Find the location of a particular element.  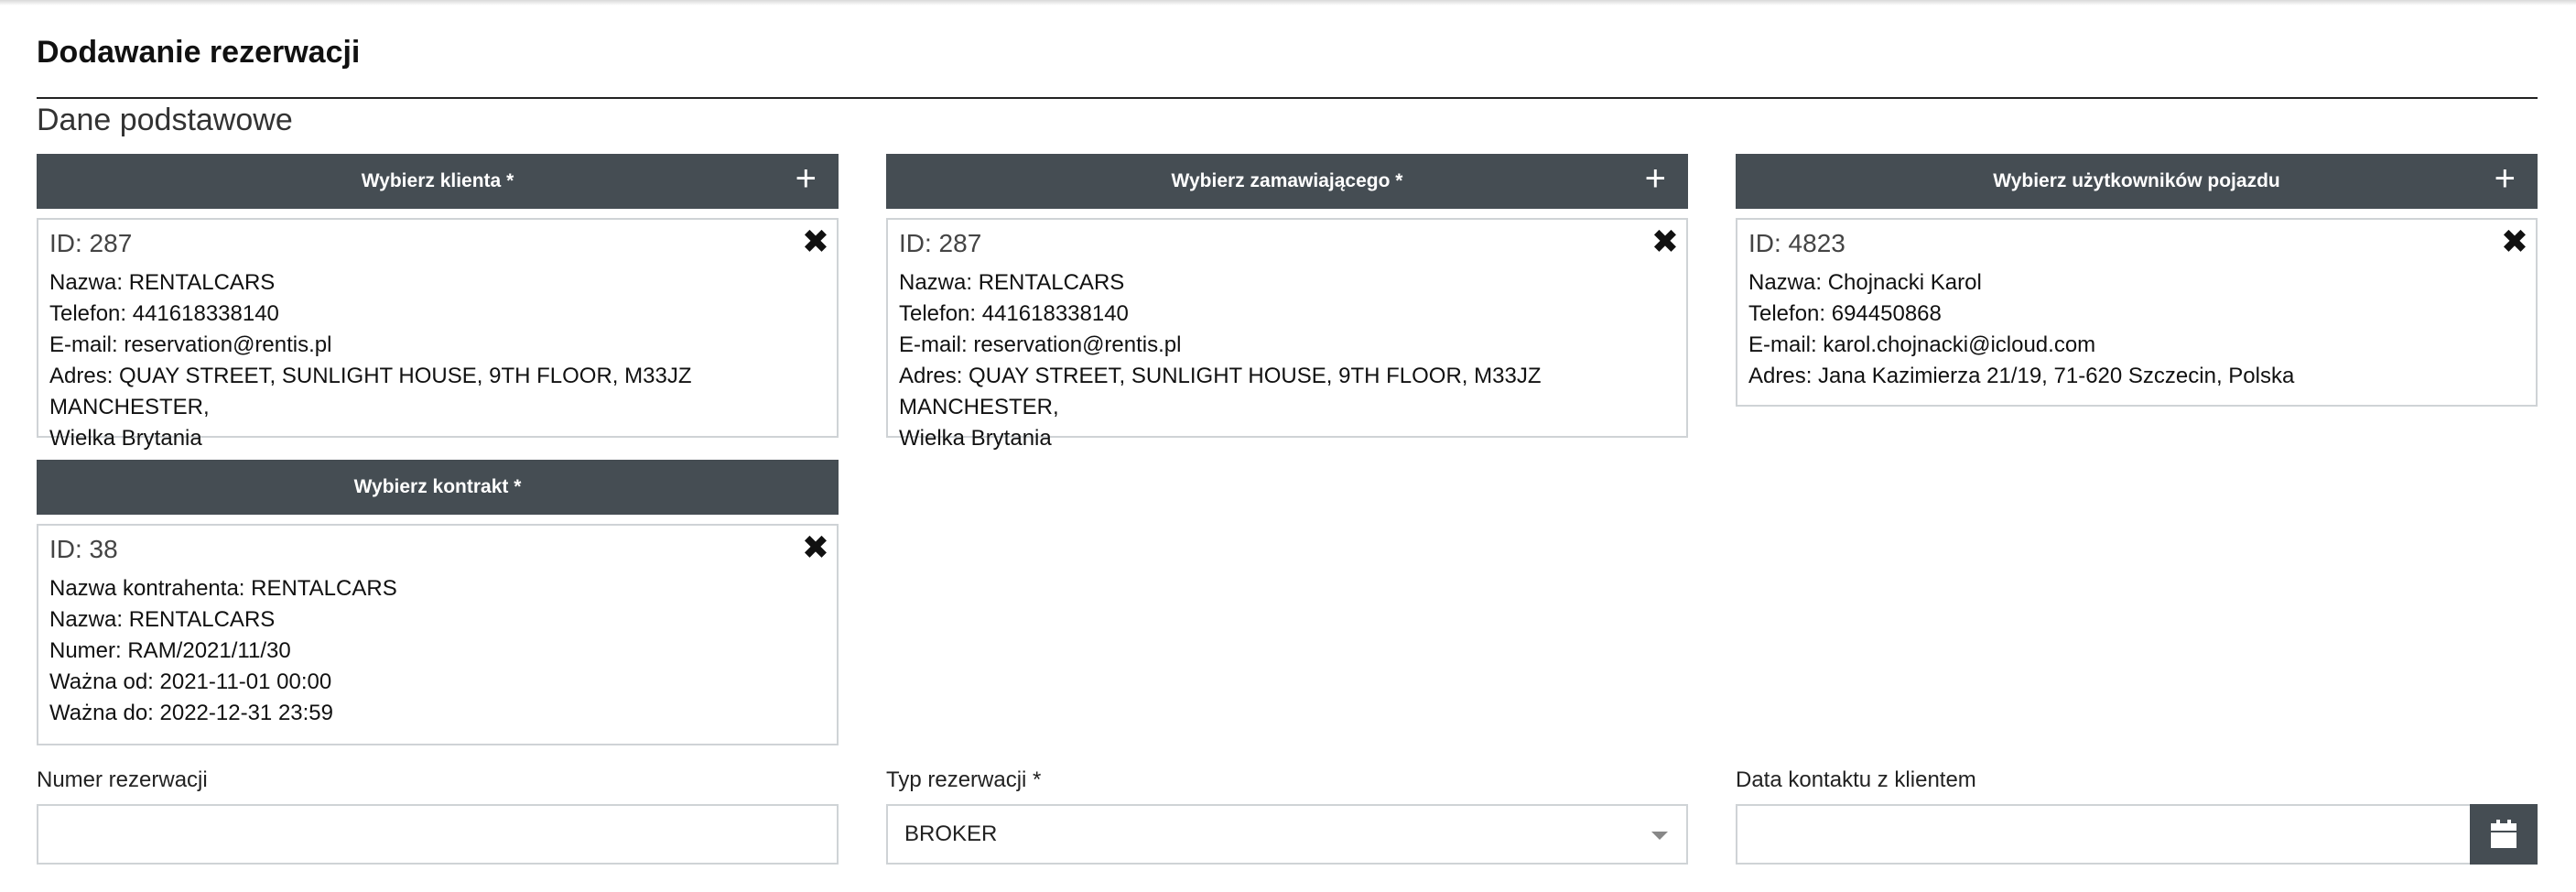

contract-valid-to: Ważna do: 2022-12-31 23:59 is located at coordinates (191, 713).